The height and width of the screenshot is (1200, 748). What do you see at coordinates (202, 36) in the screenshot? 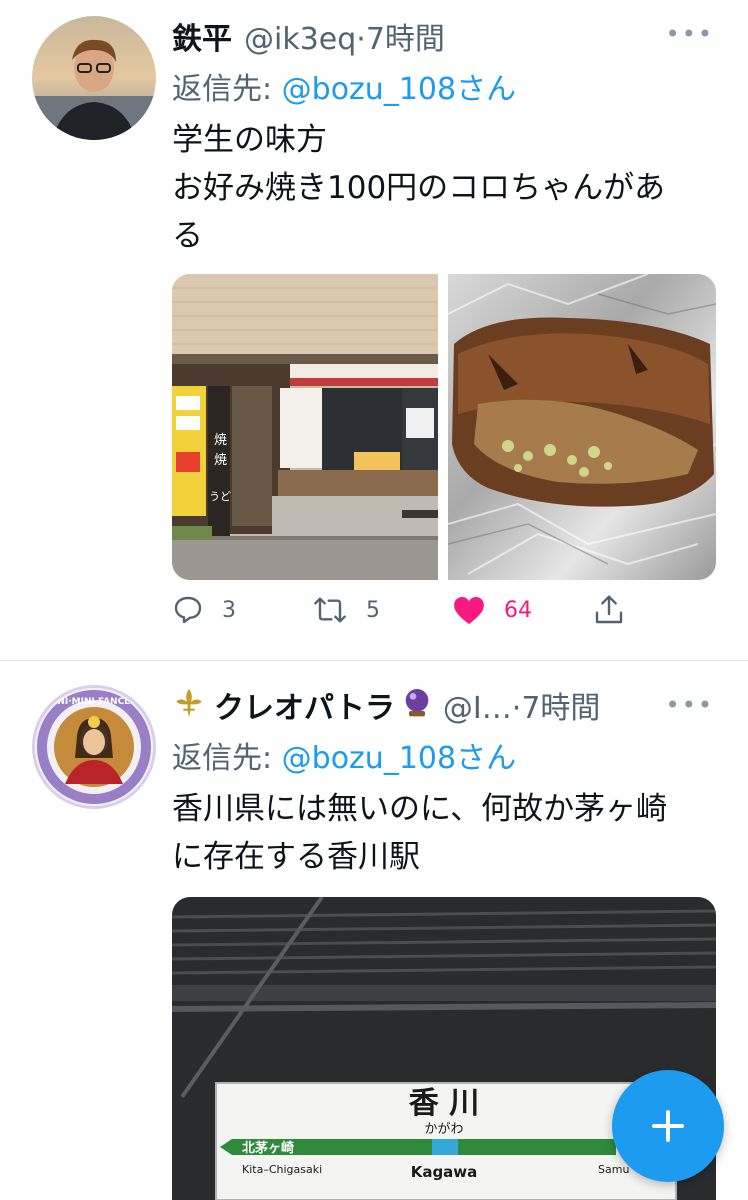
I see `author-name: 鉄平` at bounding box center [202, 36].